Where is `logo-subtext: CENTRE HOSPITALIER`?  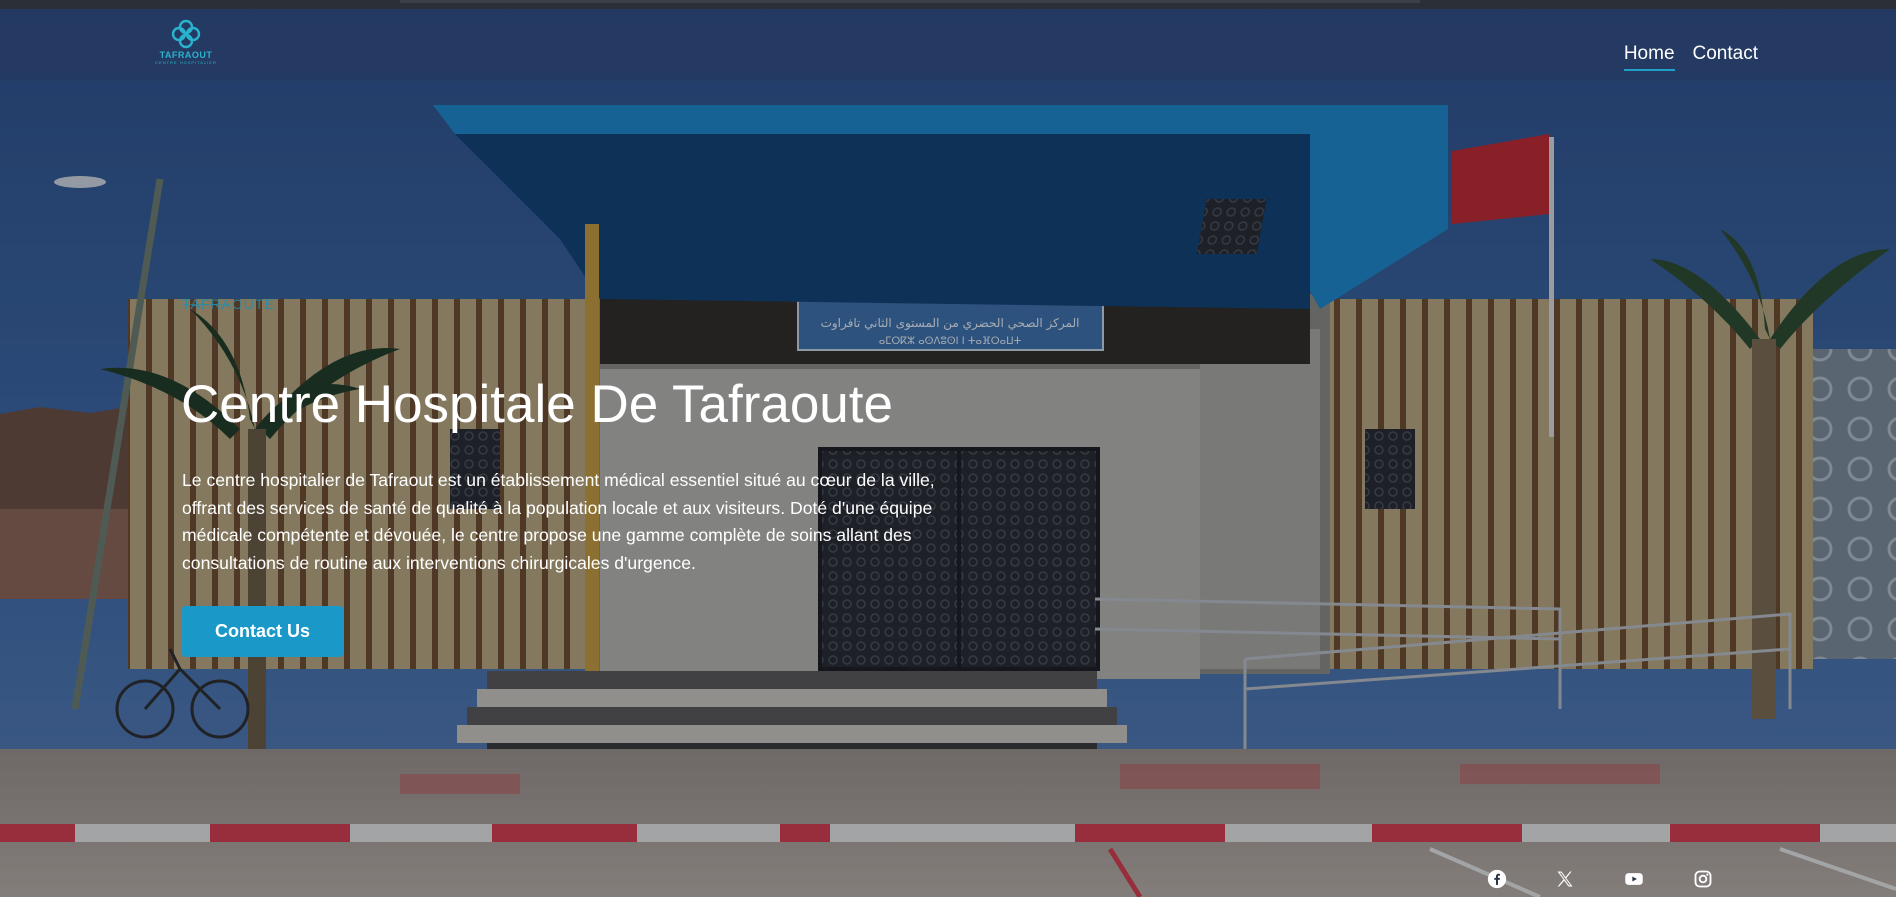
logo-subtext: CENTRE HOSPITALIER is located at coordinates (186, 62).